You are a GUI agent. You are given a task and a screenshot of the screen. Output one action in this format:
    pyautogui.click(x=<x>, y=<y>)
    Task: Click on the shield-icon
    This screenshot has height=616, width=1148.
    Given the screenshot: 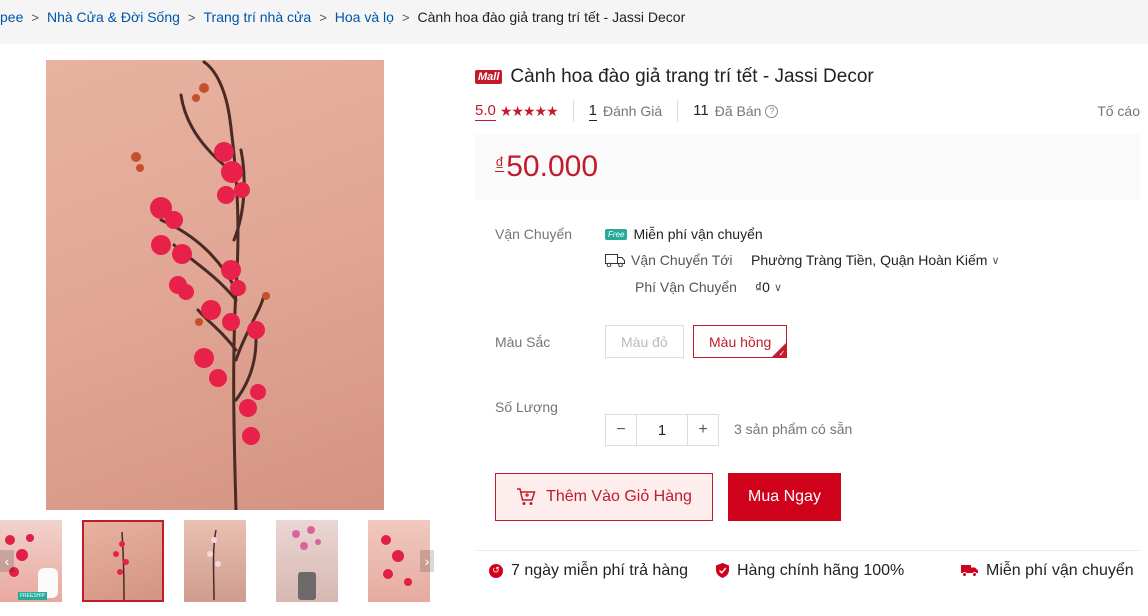 What is the action you would take?
    pyautogui.click(x=722, y=570)
    